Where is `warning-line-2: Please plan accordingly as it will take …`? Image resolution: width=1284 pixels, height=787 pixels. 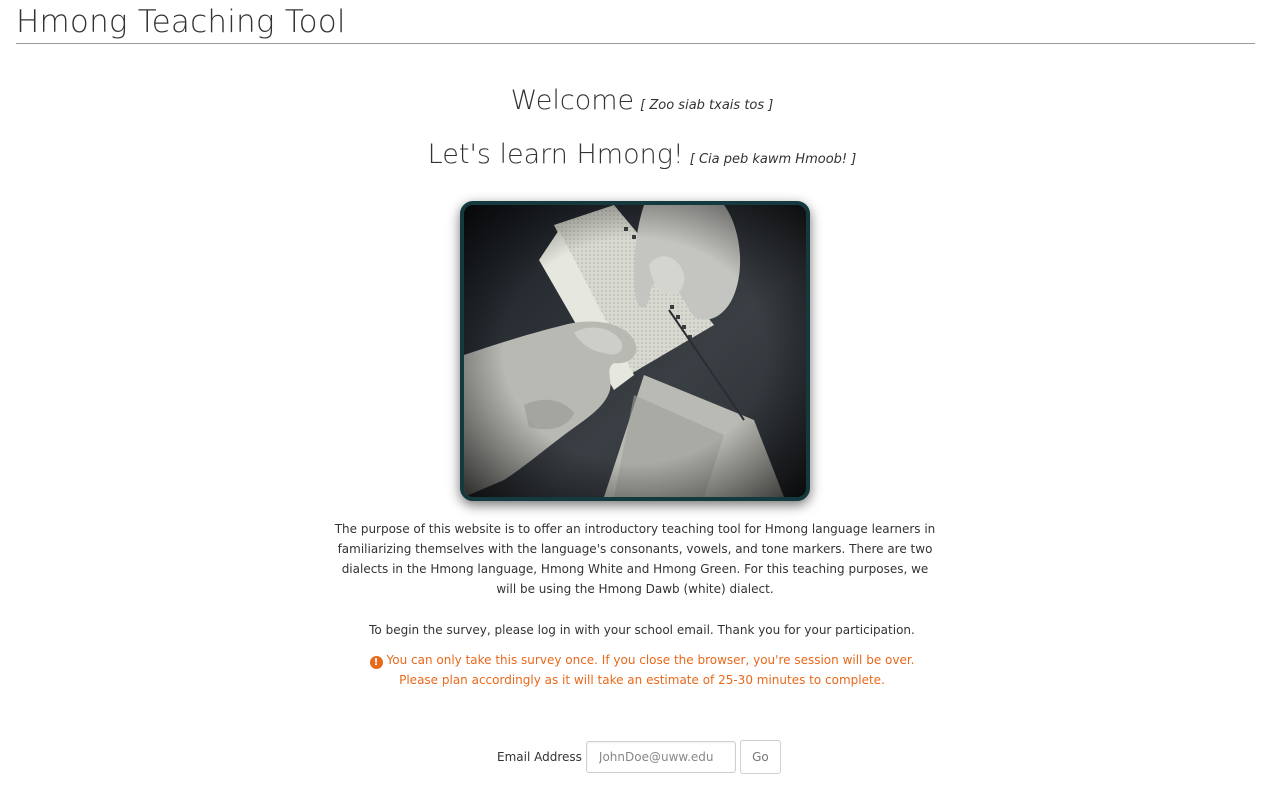 warning-line-2: Please plan accordingly as it will take … is located at coordinates (642, 680).